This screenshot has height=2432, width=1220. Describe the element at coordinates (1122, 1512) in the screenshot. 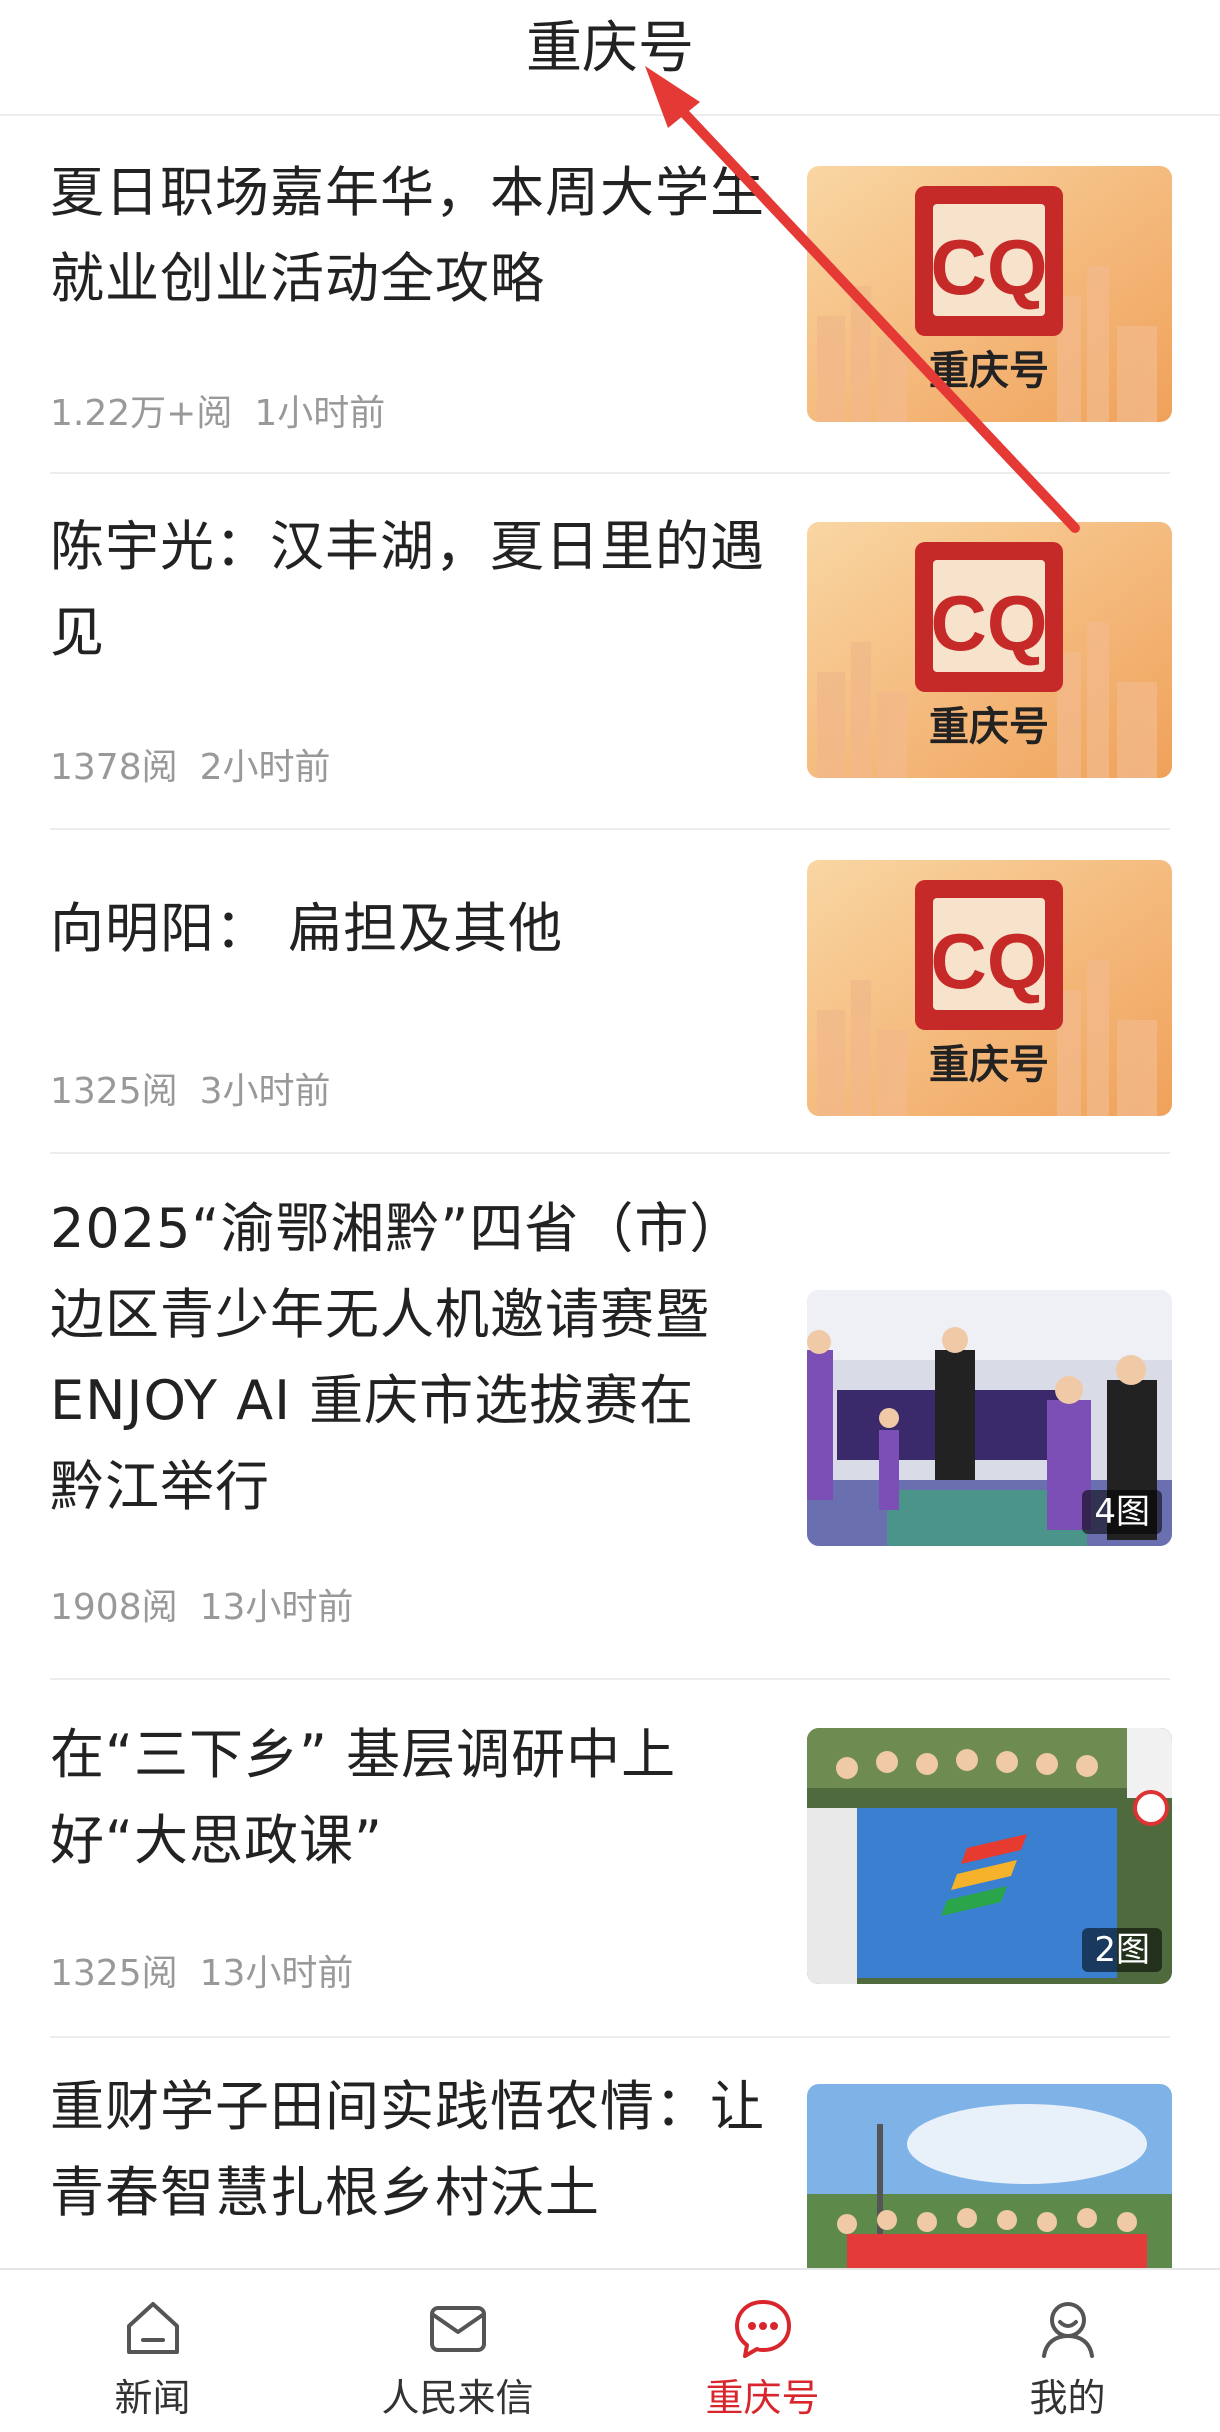

I see `image-count-badge: 4图` at that location.